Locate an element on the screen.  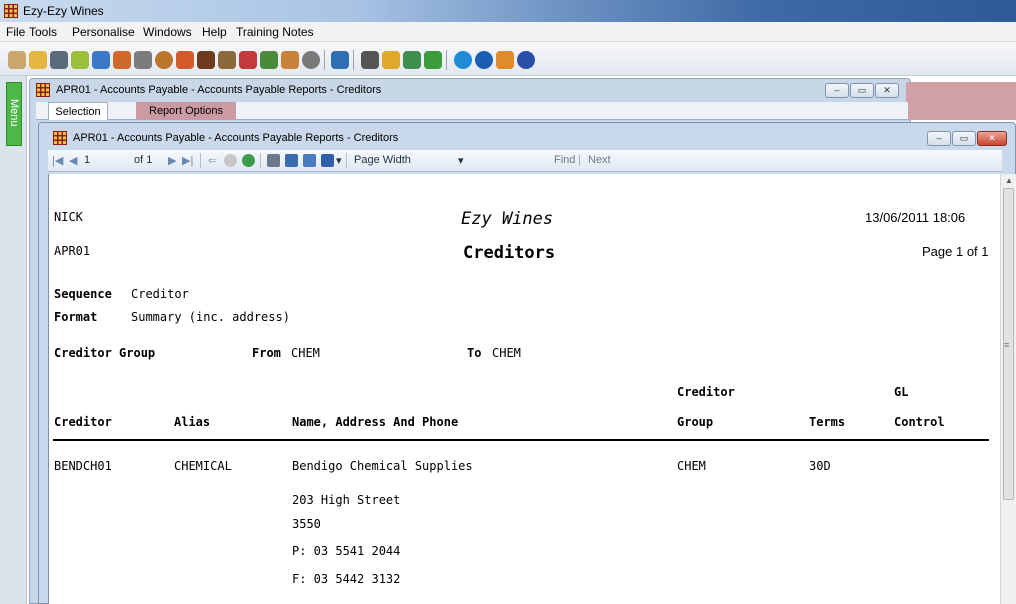
zoom-dropdown-icon: ▾ is located at coordinates (461, 160).